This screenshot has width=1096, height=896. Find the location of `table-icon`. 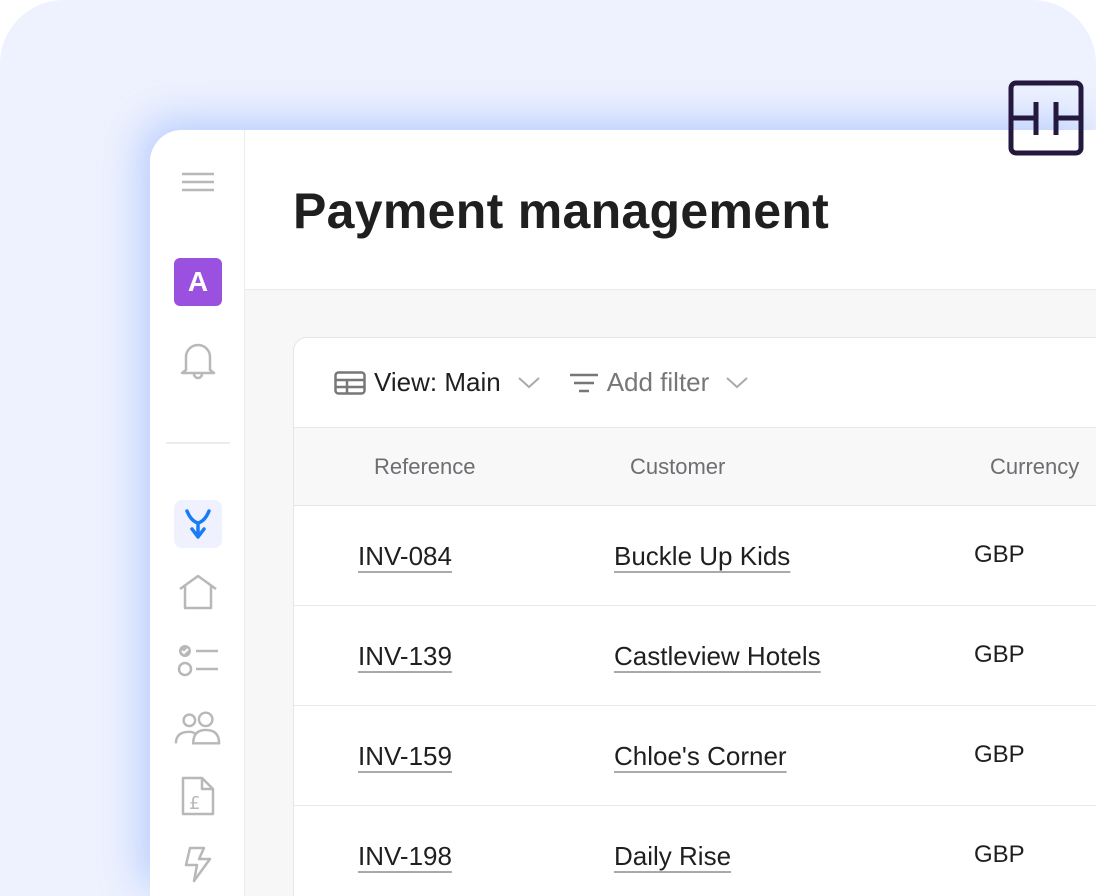

table-icon is located at coordinates (350, 382).